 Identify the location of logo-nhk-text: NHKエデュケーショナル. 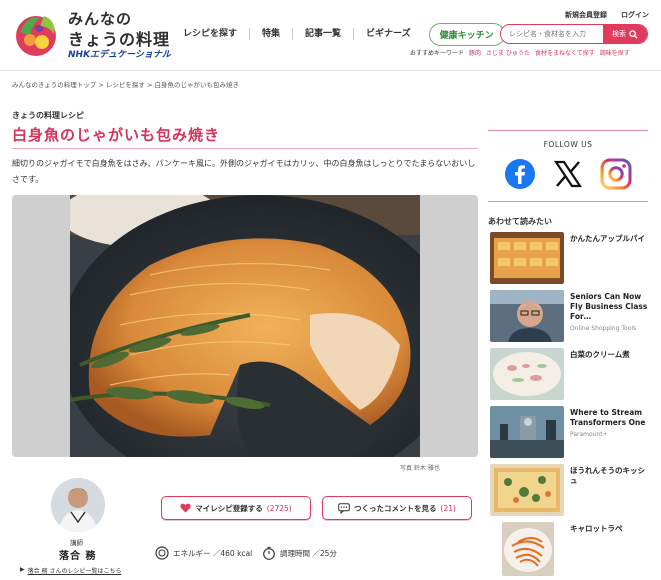
(119, 55).